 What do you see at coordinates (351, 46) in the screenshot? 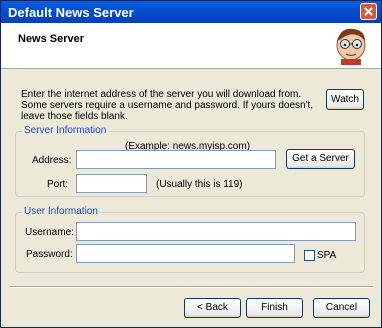
I see `cartoon-character-icon` at bounding box center [351, 46].